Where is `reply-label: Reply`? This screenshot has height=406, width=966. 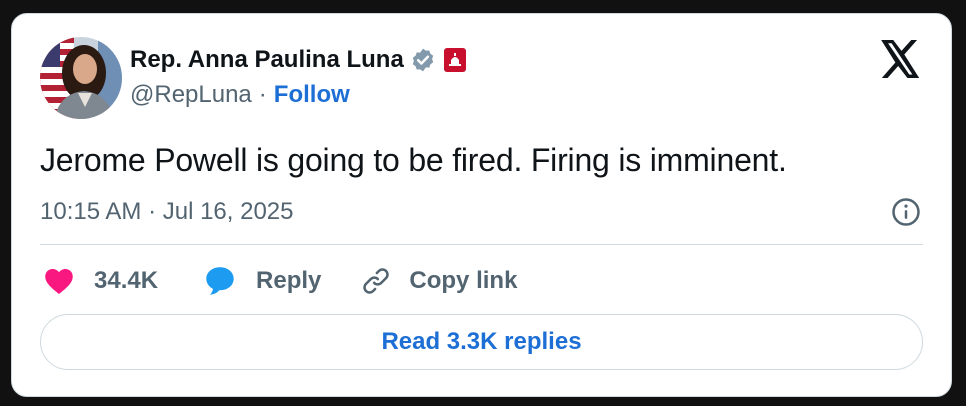 reply-label: Reply is located at coordinates (289, 280).